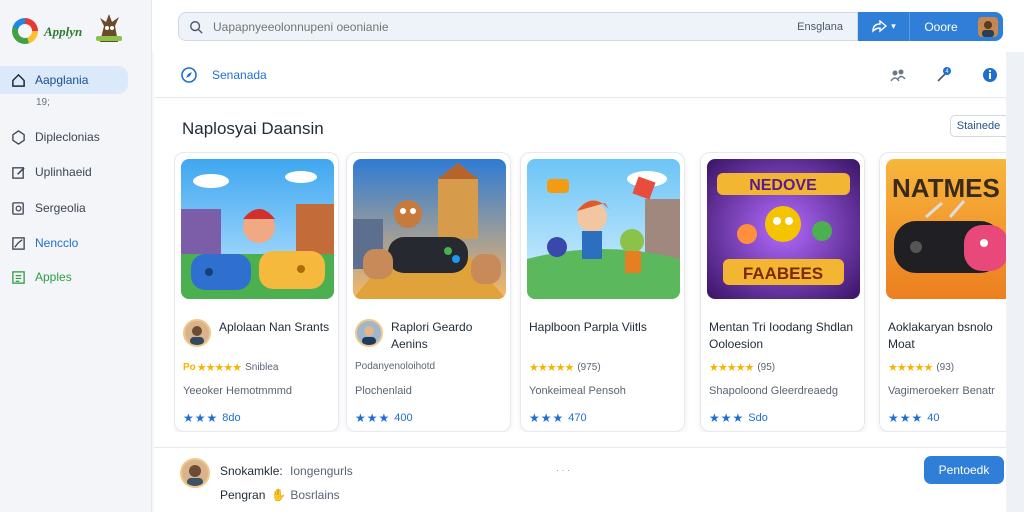  I want to click on section-title: Naplosyai Daansin, so click(253, 128).